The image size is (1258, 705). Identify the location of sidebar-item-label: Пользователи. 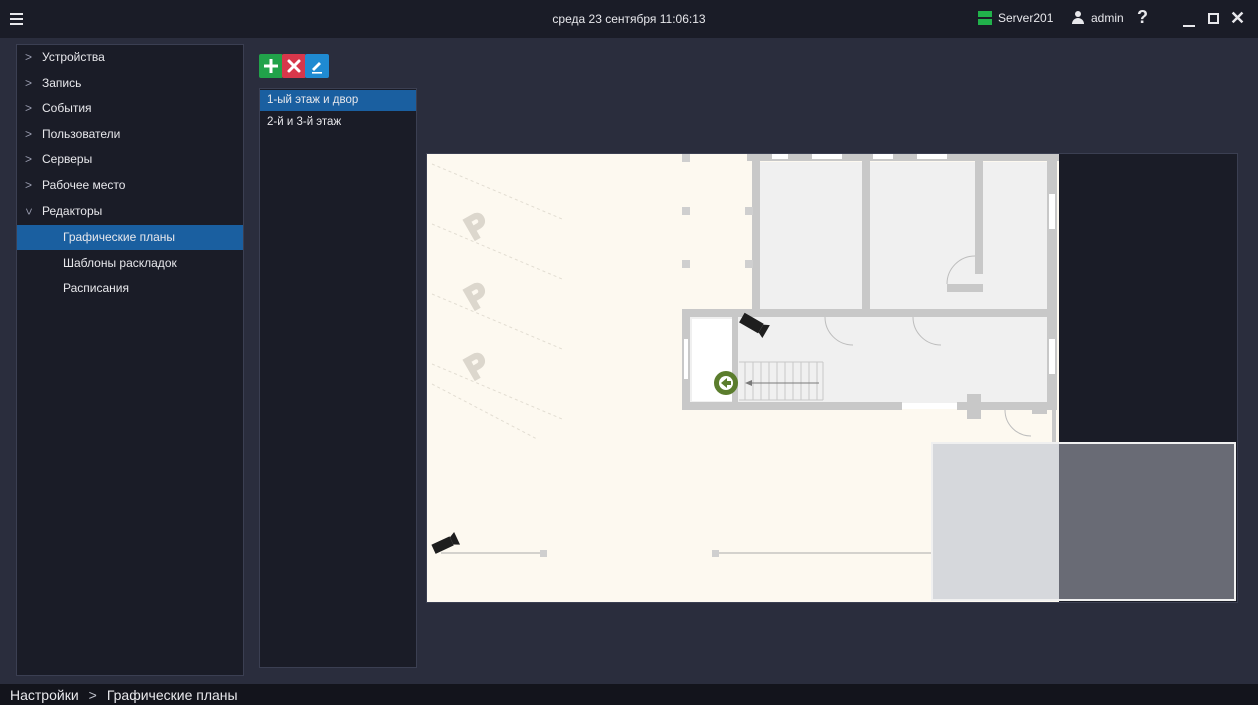
(81, 134).